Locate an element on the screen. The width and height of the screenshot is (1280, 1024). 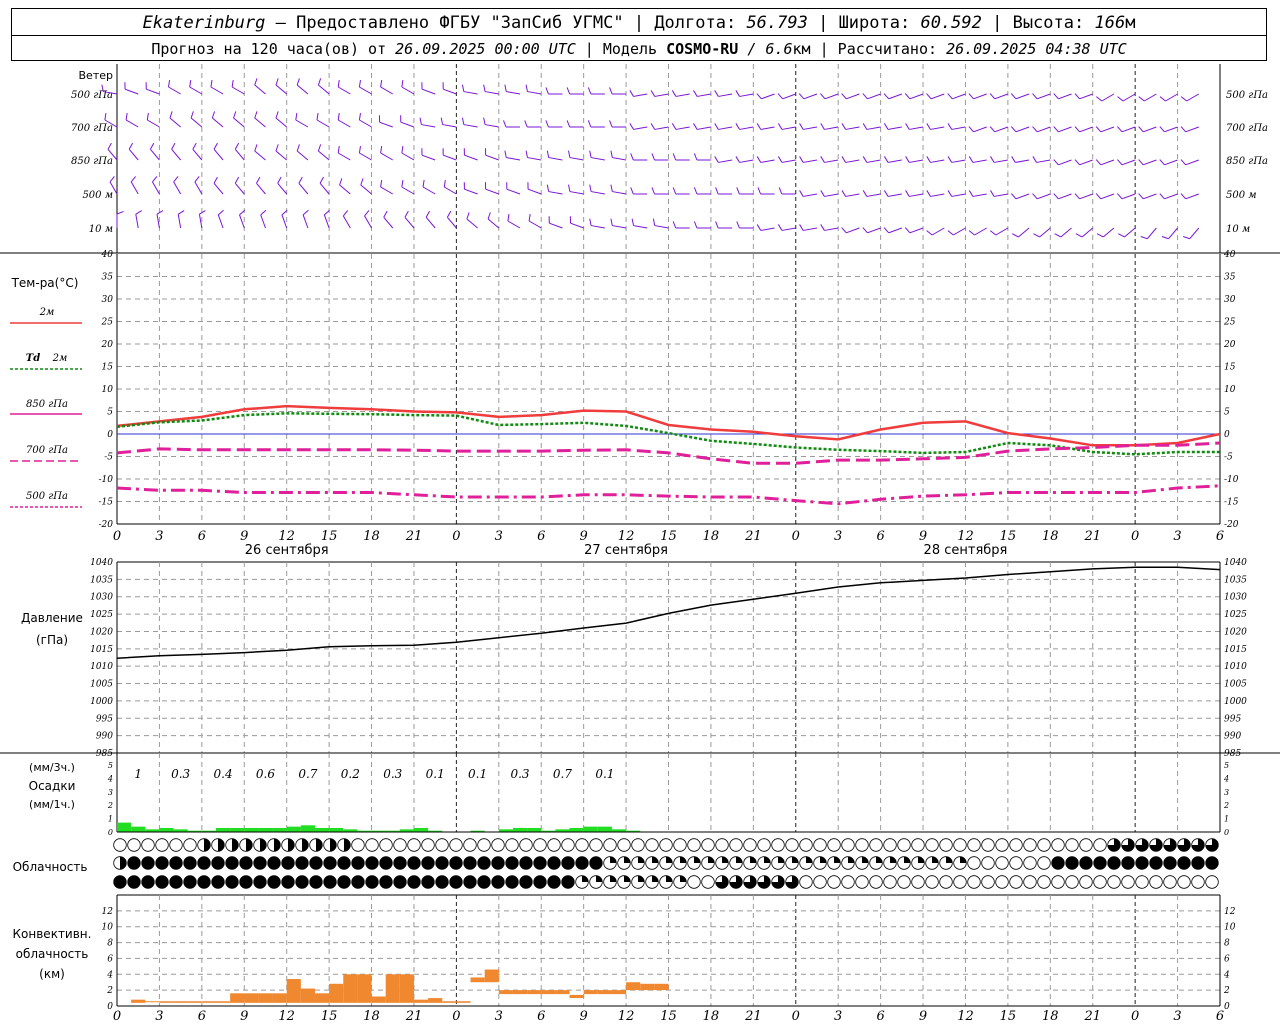
precip-bar is located at coordinates (421, 829).